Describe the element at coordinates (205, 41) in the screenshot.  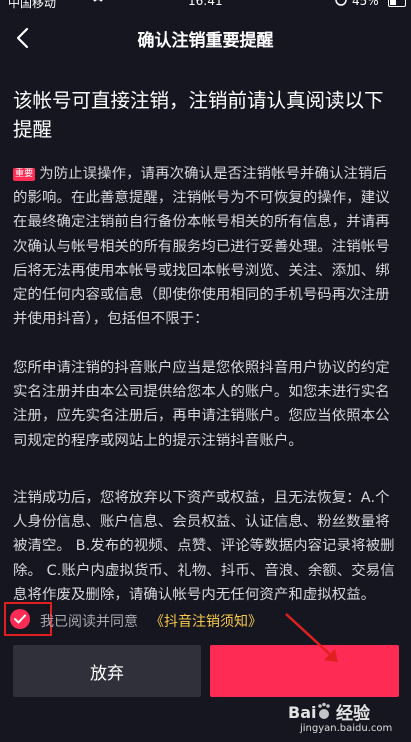
I see `page-title: 确认注销重要提醒` at that location.